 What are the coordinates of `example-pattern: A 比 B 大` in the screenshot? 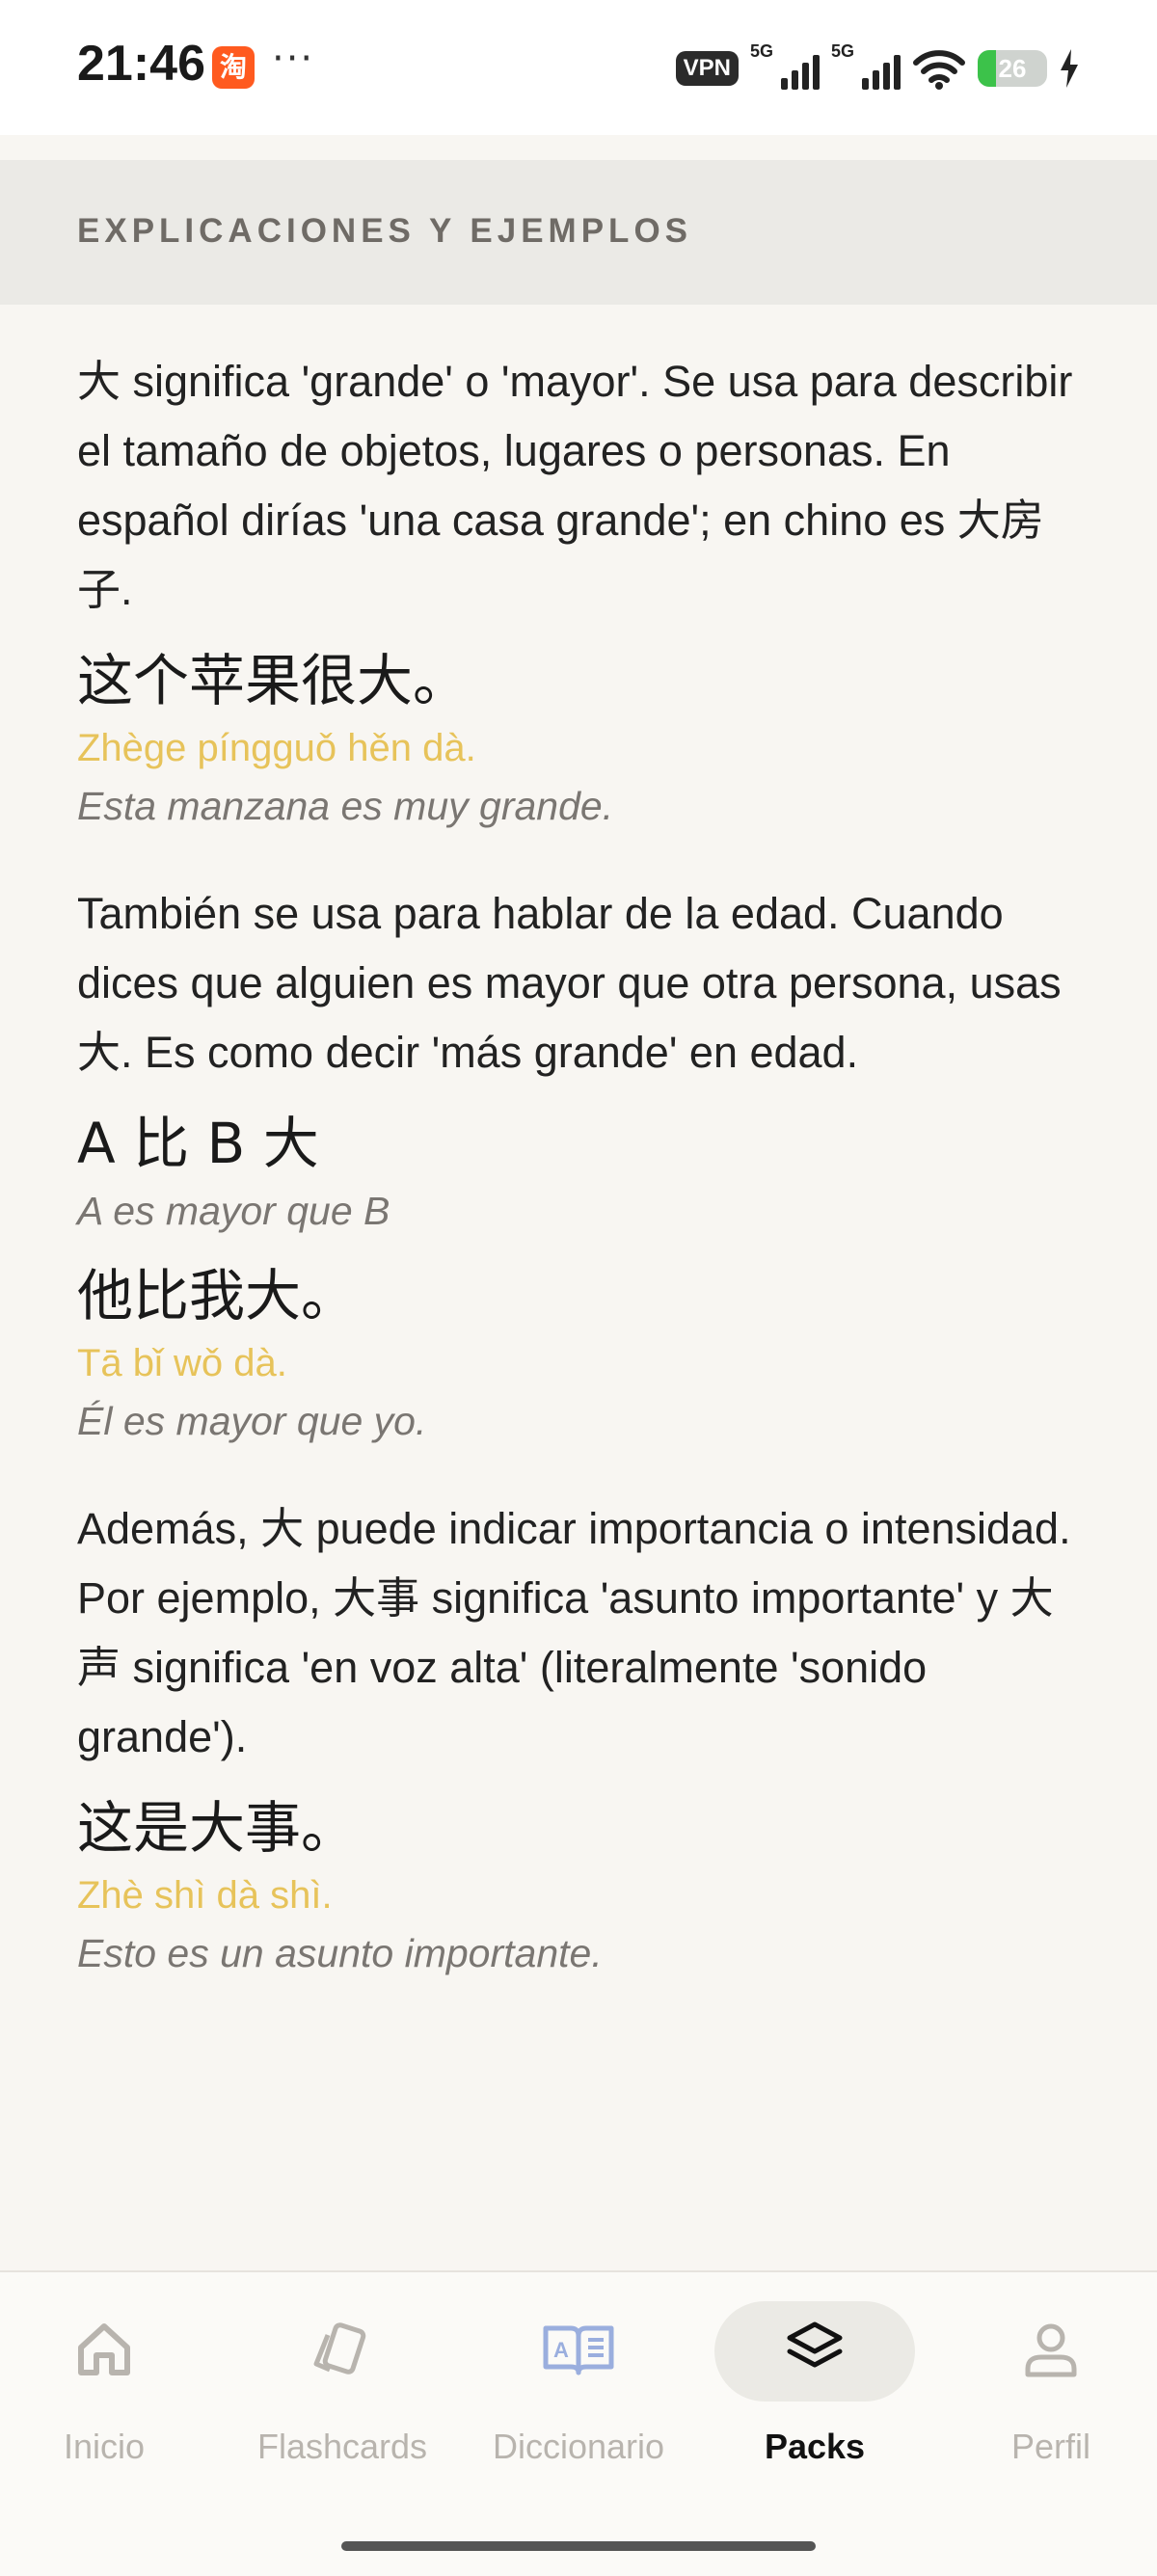 It's located at (198, 1143).